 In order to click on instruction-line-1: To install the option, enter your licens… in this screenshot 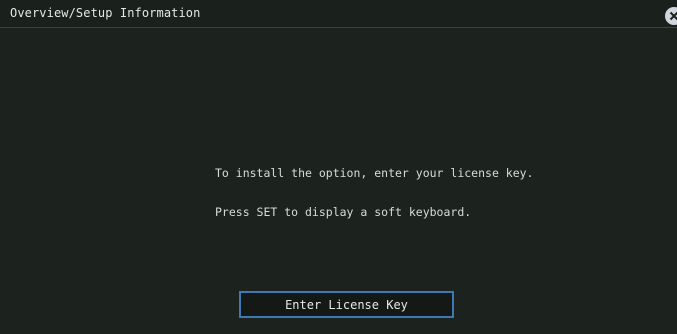, I will do `click(374, 173)`.